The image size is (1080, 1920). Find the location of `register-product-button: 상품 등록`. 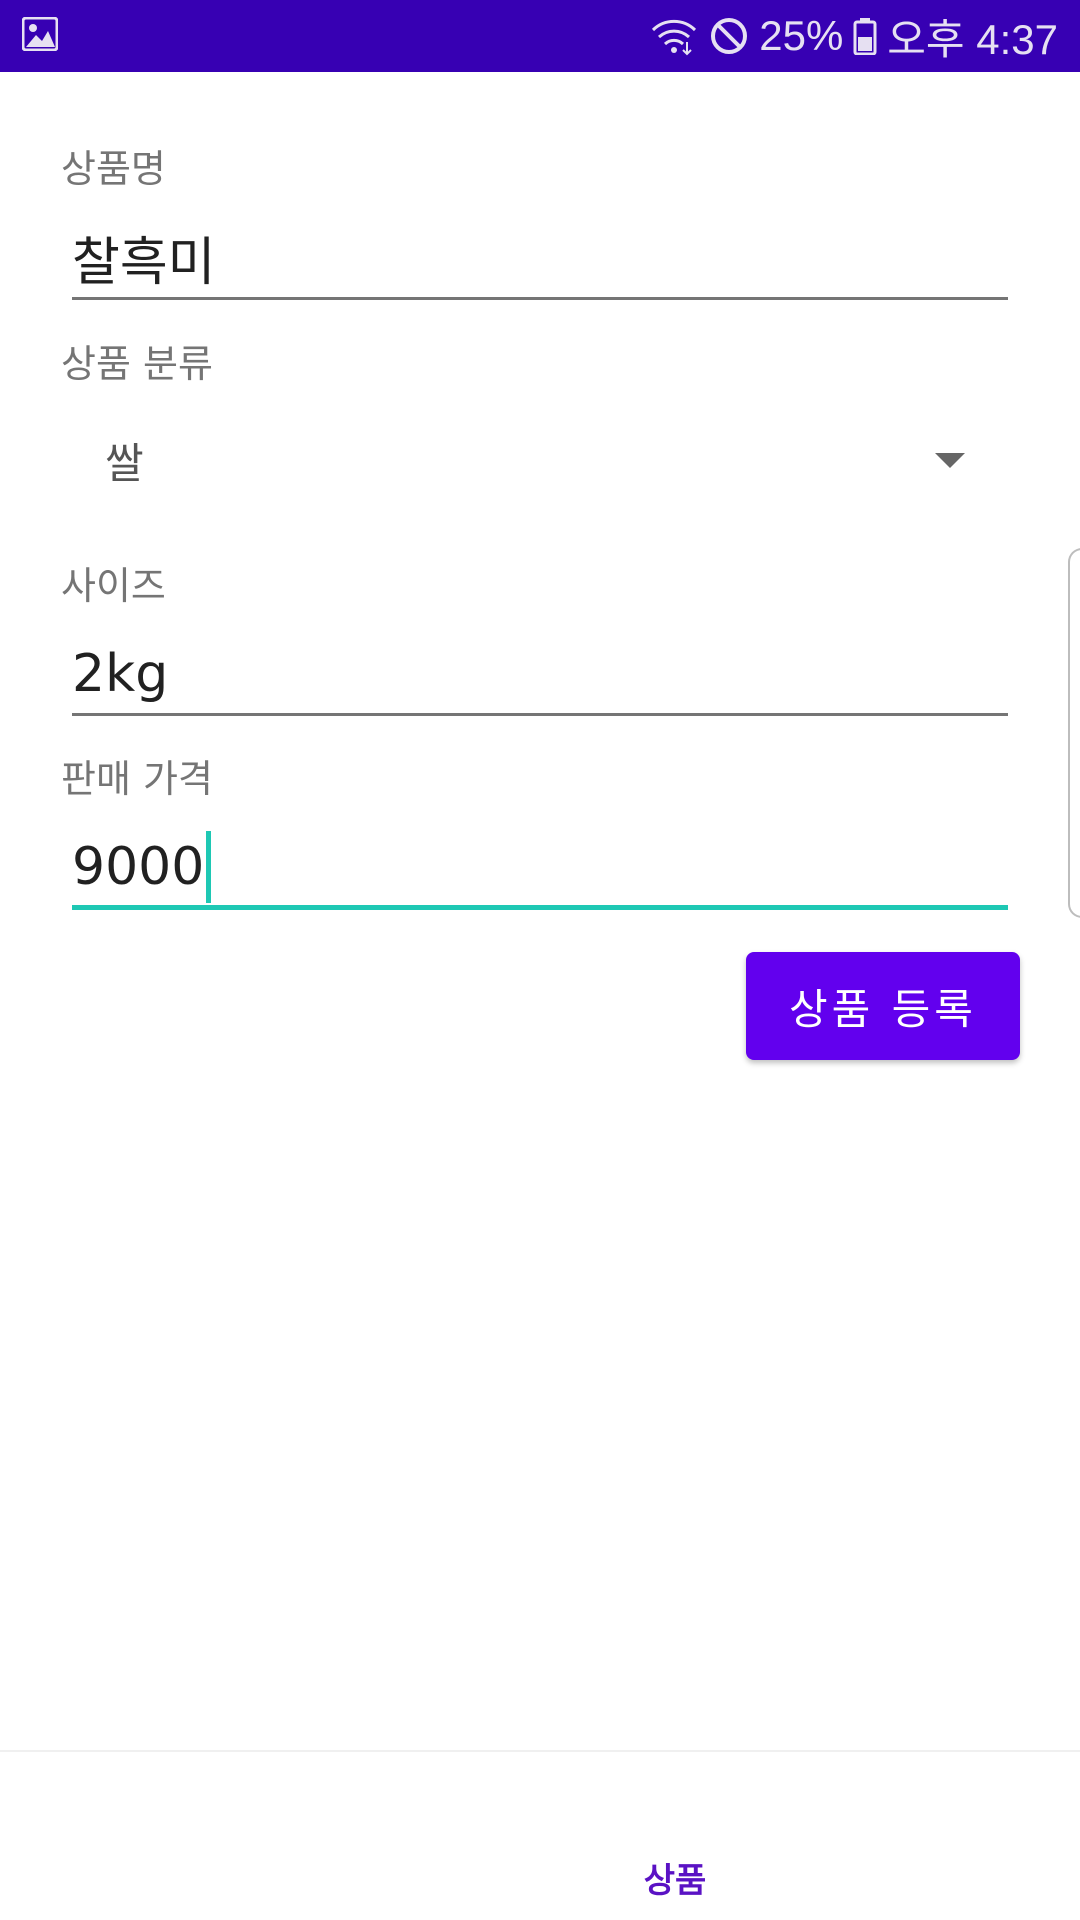

register-product-button: 상품 등록 is located at coordinates (883, 1006).